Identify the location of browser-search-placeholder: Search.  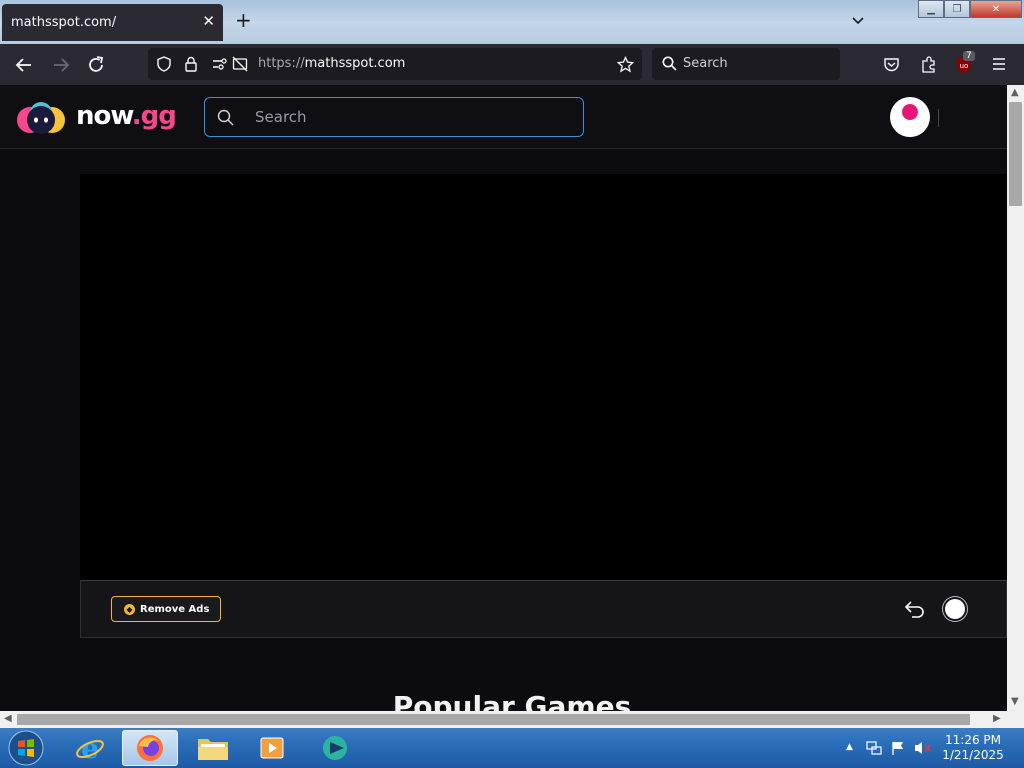
(705, 63).